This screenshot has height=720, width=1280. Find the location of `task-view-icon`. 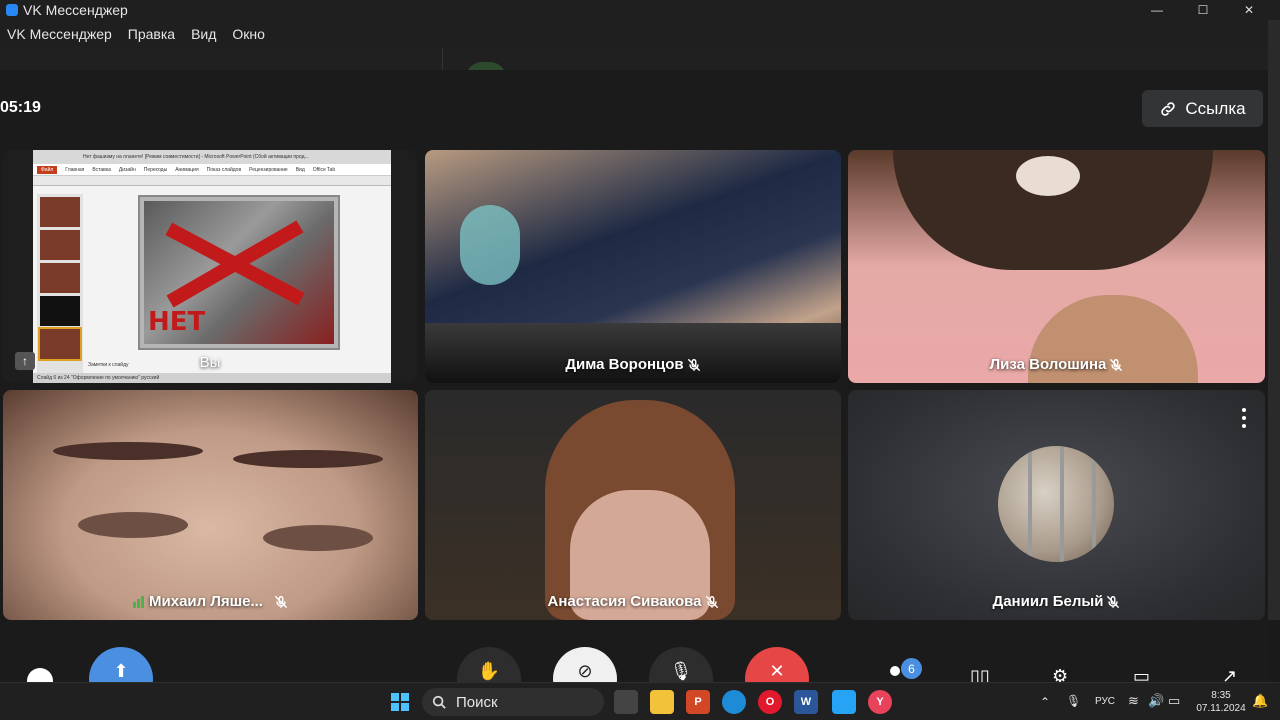

task-view-icon is located at coordinates (626, 702).